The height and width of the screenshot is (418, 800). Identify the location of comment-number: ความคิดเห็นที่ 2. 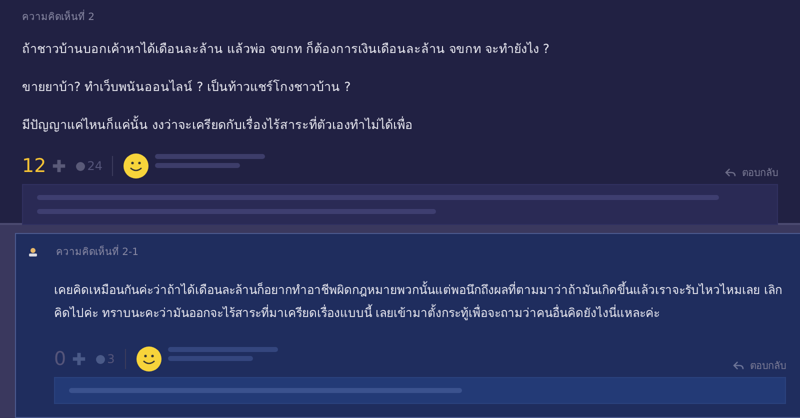
(58, 16).